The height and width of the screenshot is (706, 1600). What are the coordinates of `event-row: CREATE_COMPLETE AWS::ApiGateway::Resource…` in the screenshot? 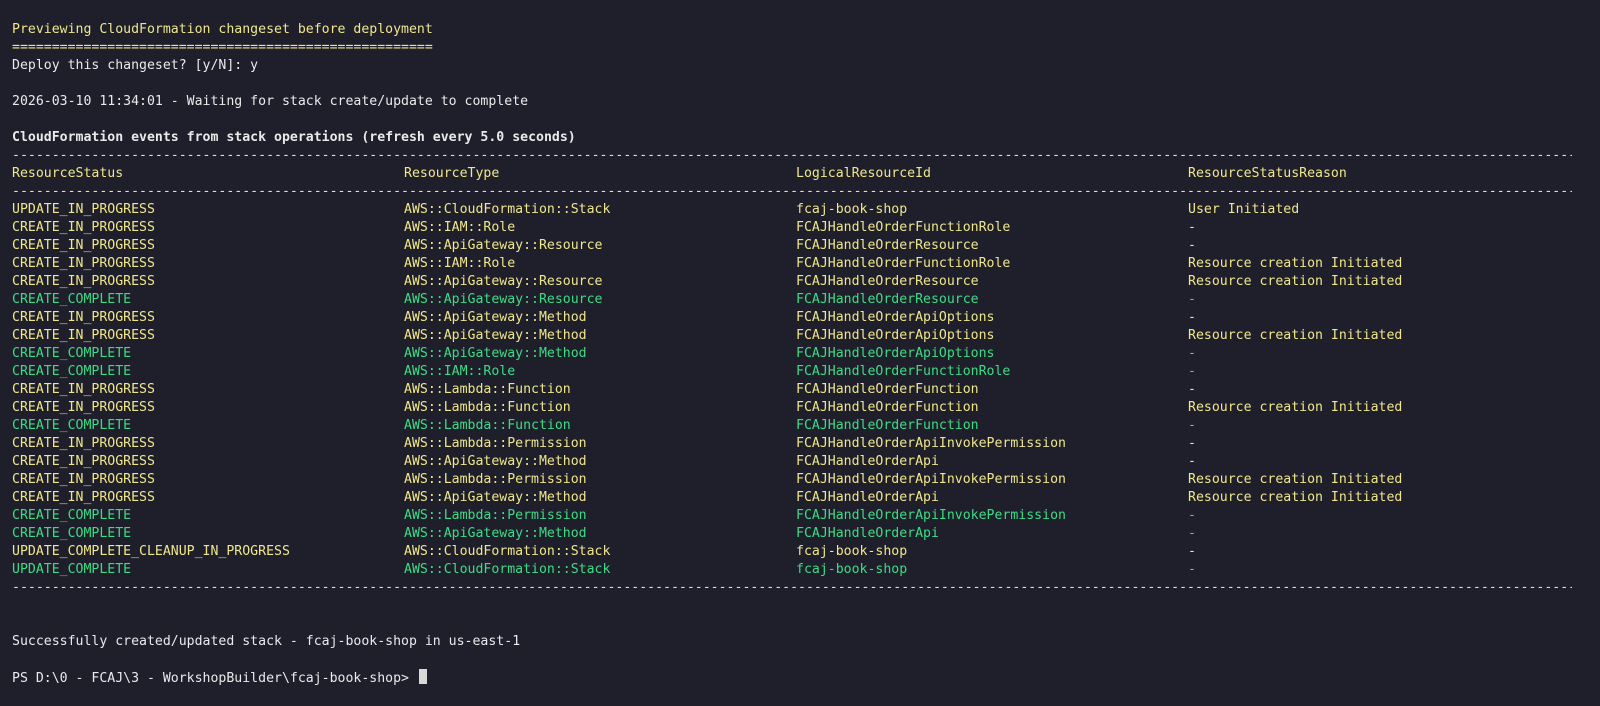 It's located at (792, 300).